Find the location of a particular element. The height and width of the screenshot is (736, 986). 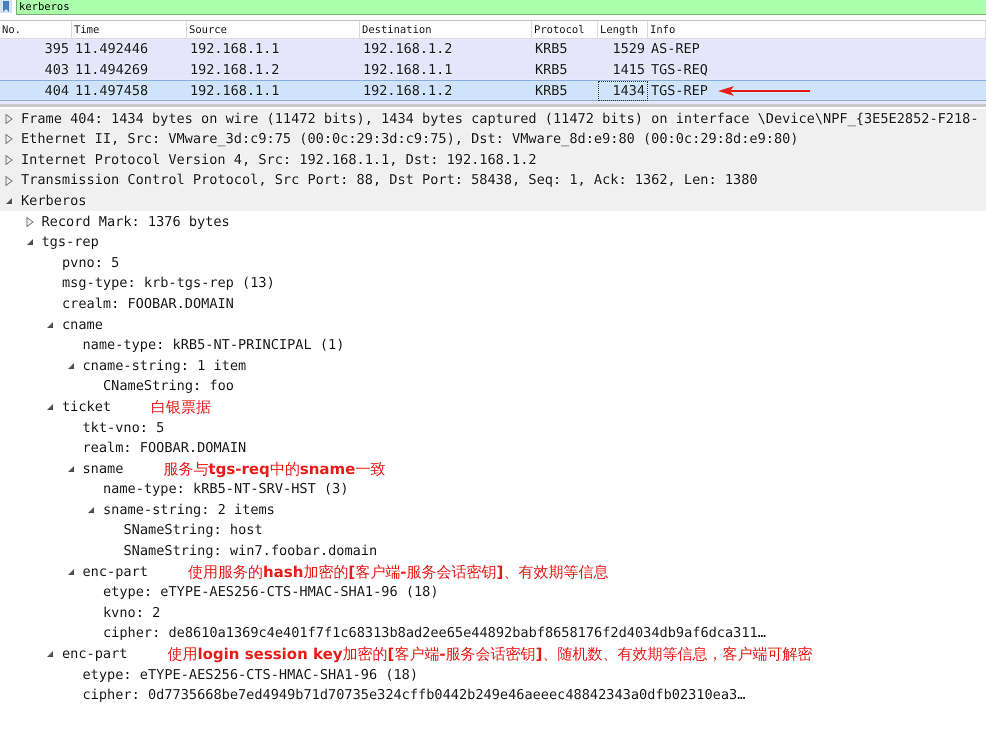

table-cell-text: 11.492446 is located at coordinates (112, 50).